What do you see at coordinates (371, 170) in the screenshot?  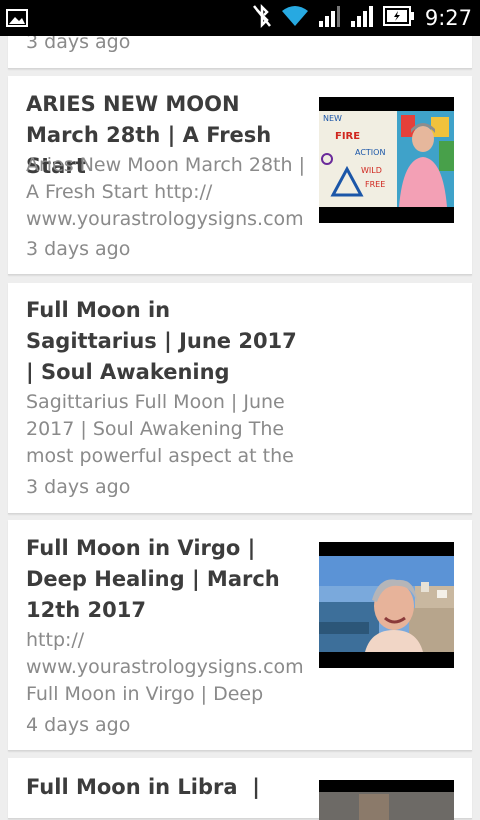 I see `svg-text: WILD` at bounding box center [371, 170].